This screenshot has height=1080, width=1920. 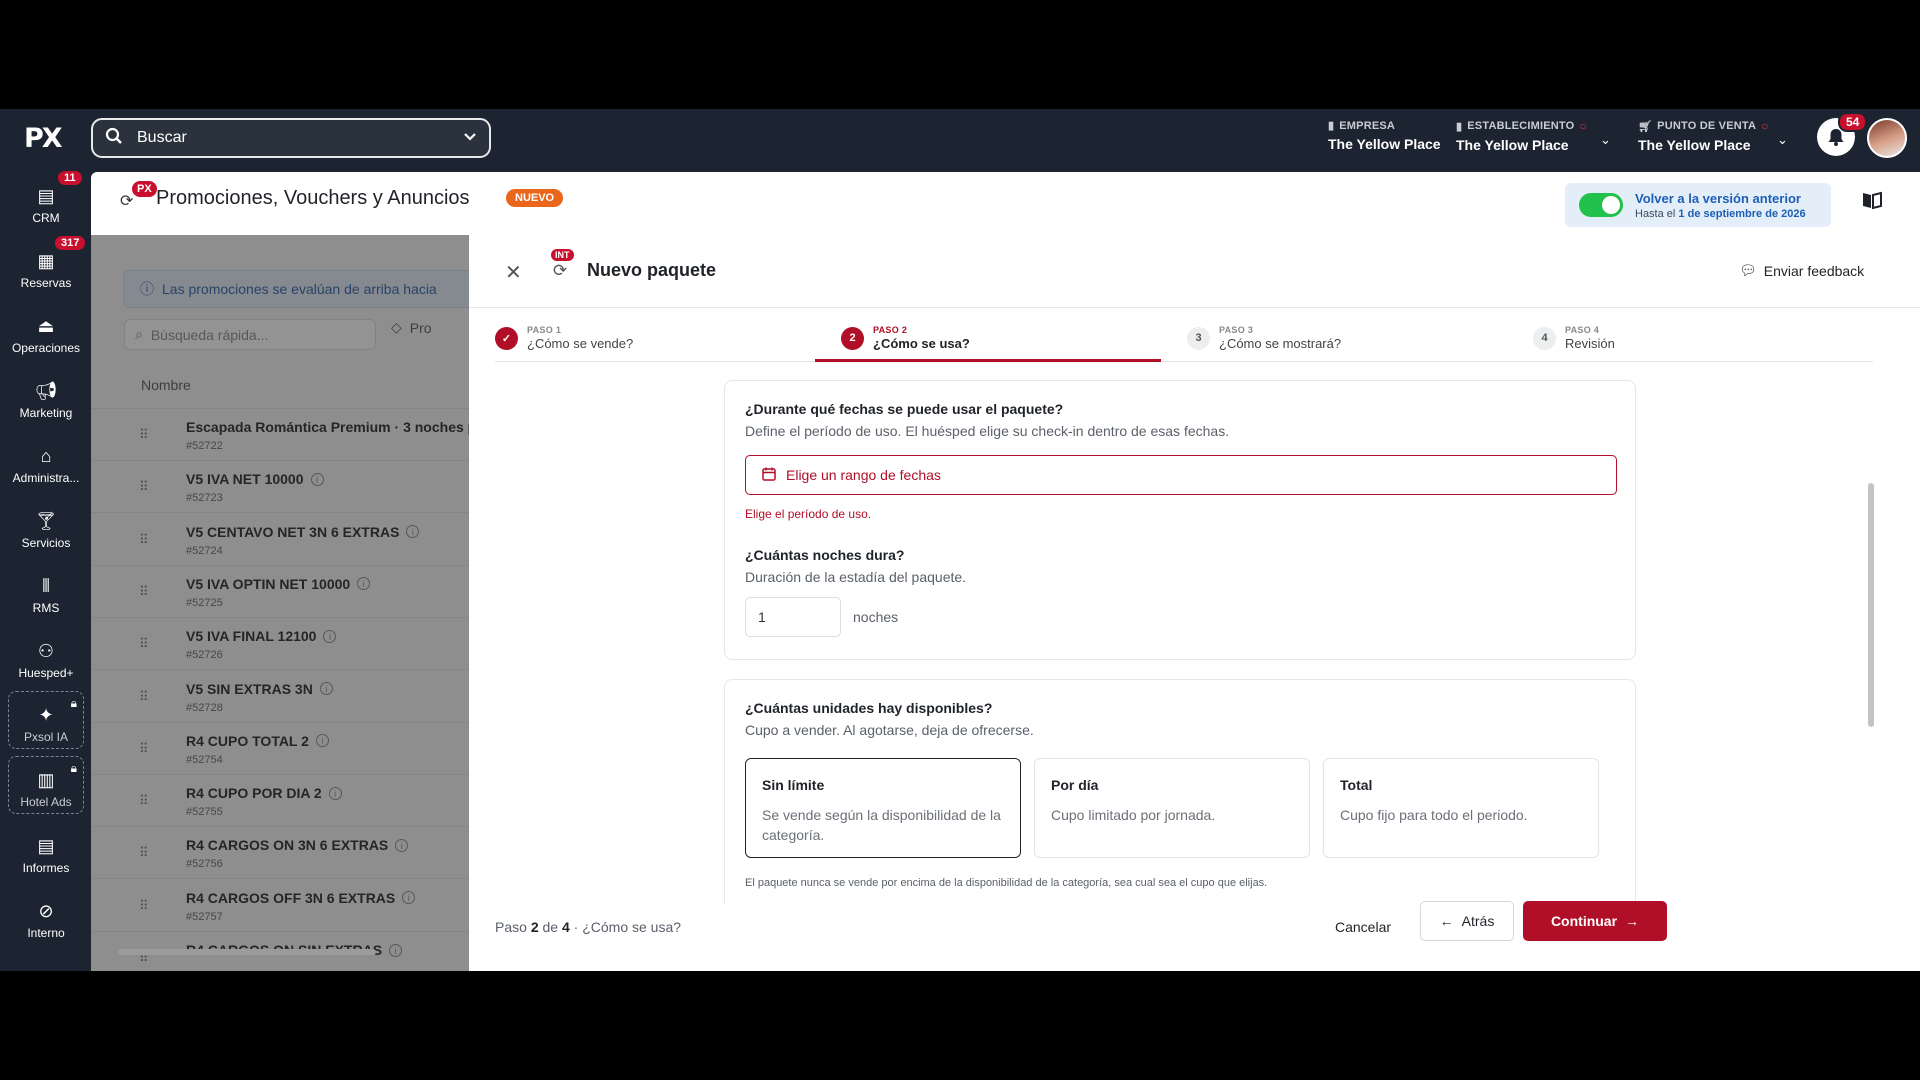 I want to click on step-text: ¿Cómo se mostrará?, so click(x=1280, y=343).